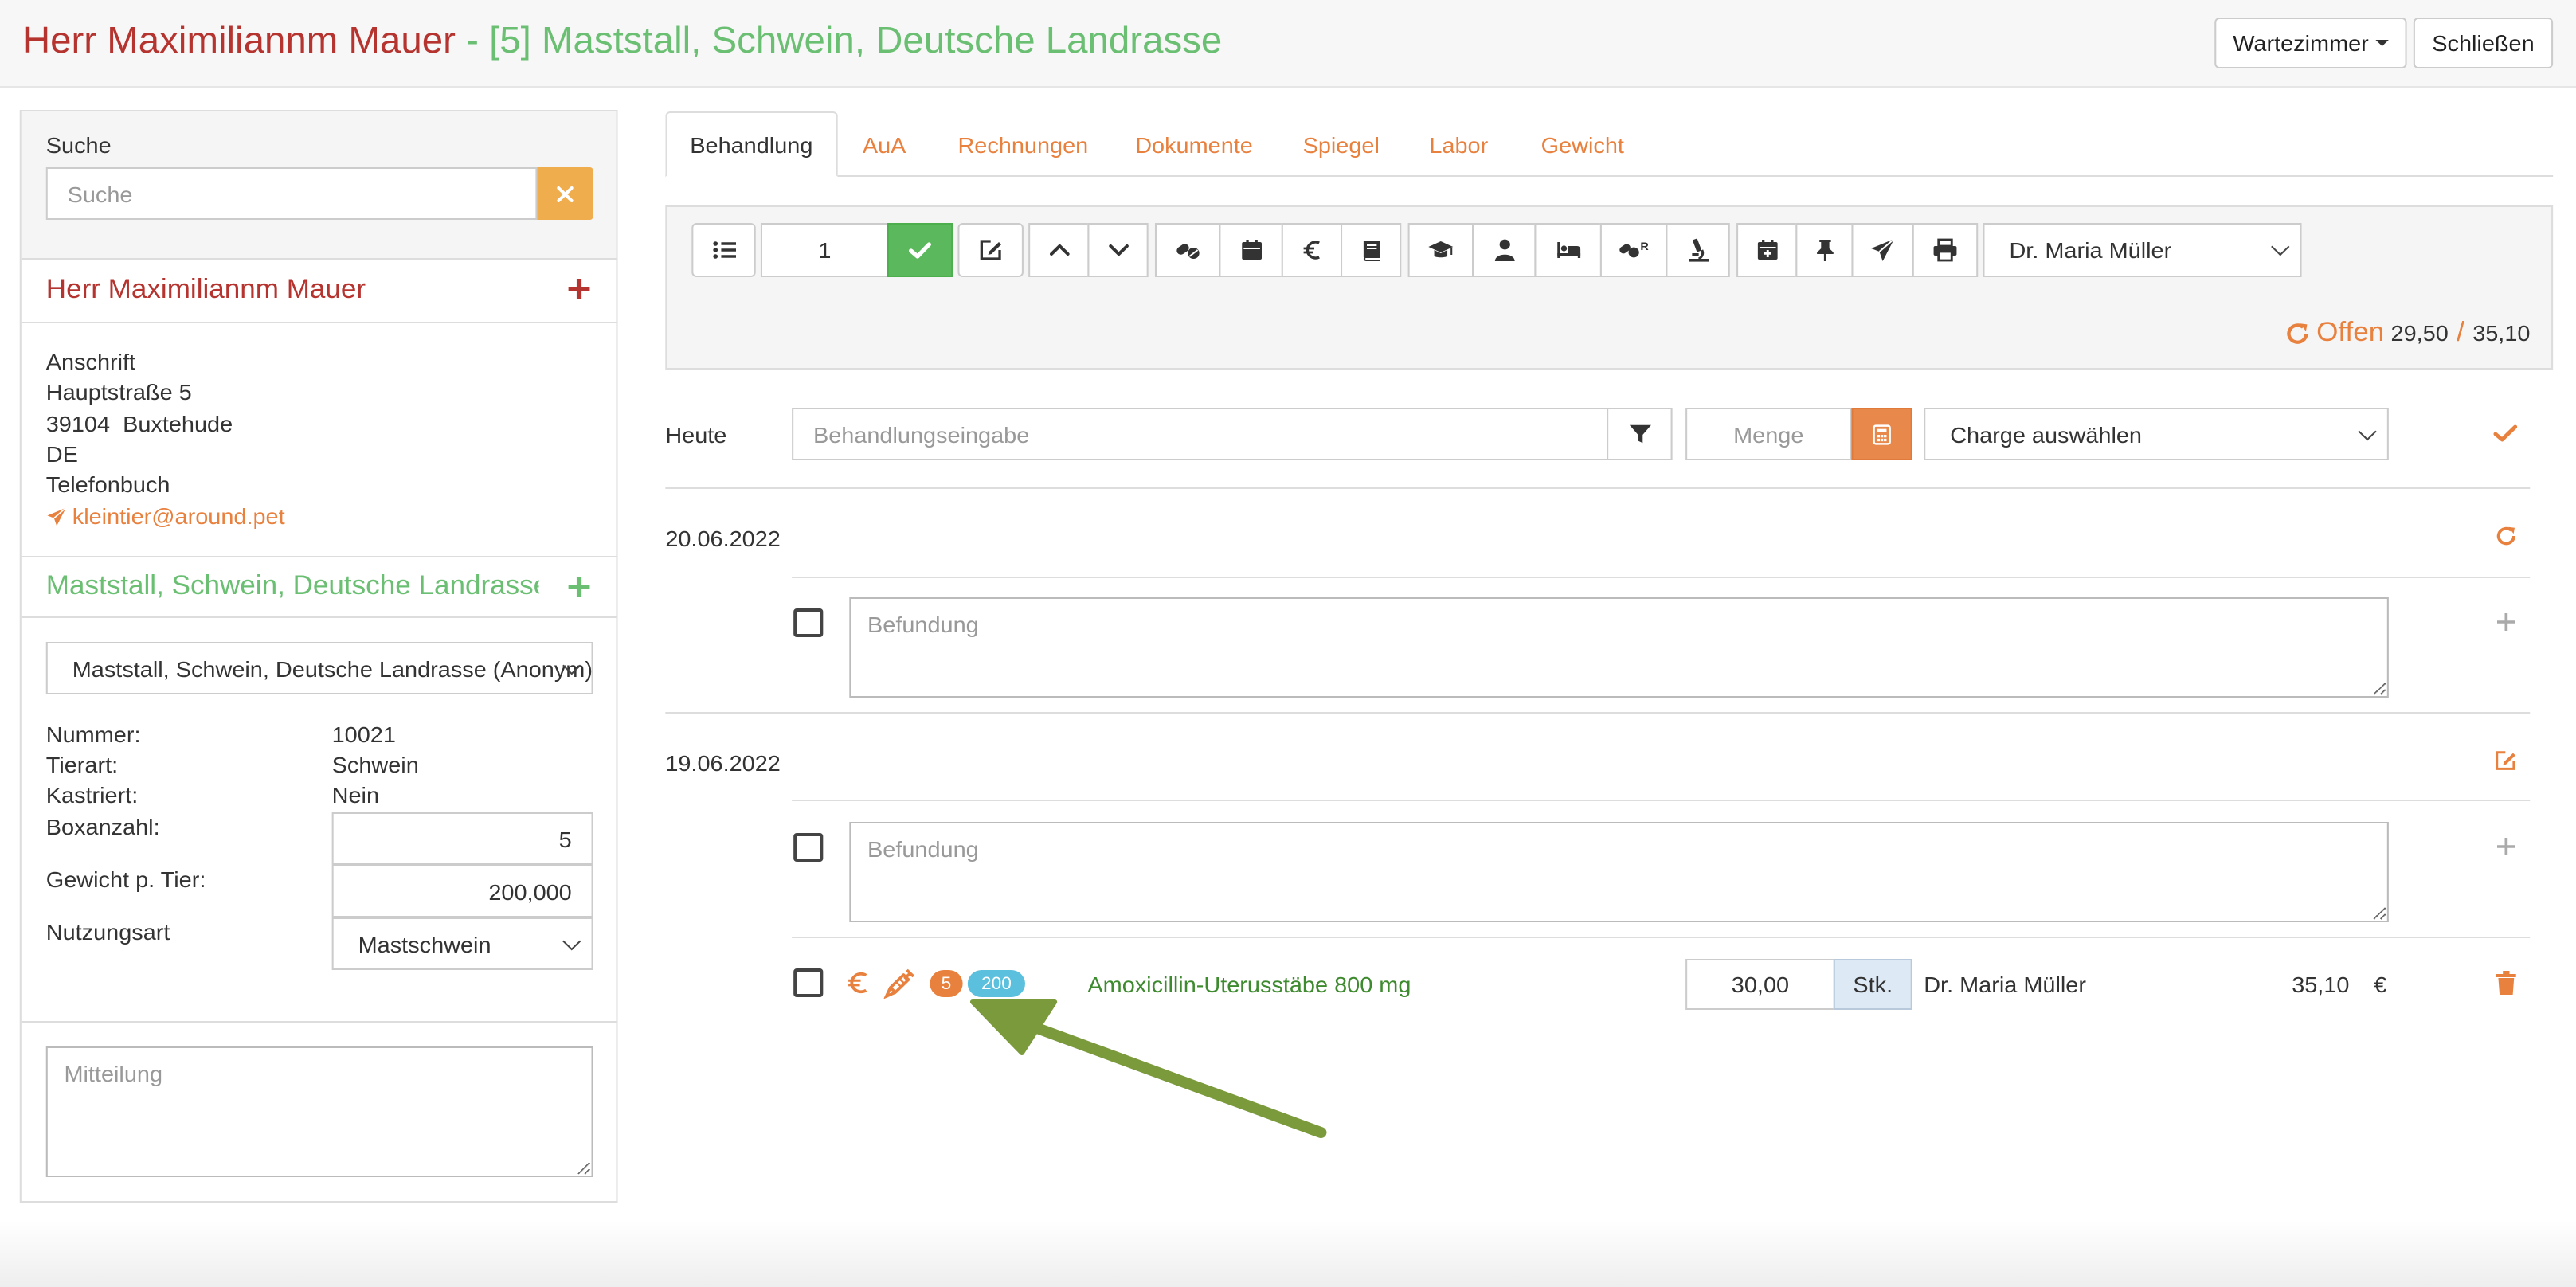  What do you see at coordinates (292, 586) in the screenshot?
I see `animal-name: Maststall, Schwein, Deutsche Landrasse` at bounding box center [292, 586].